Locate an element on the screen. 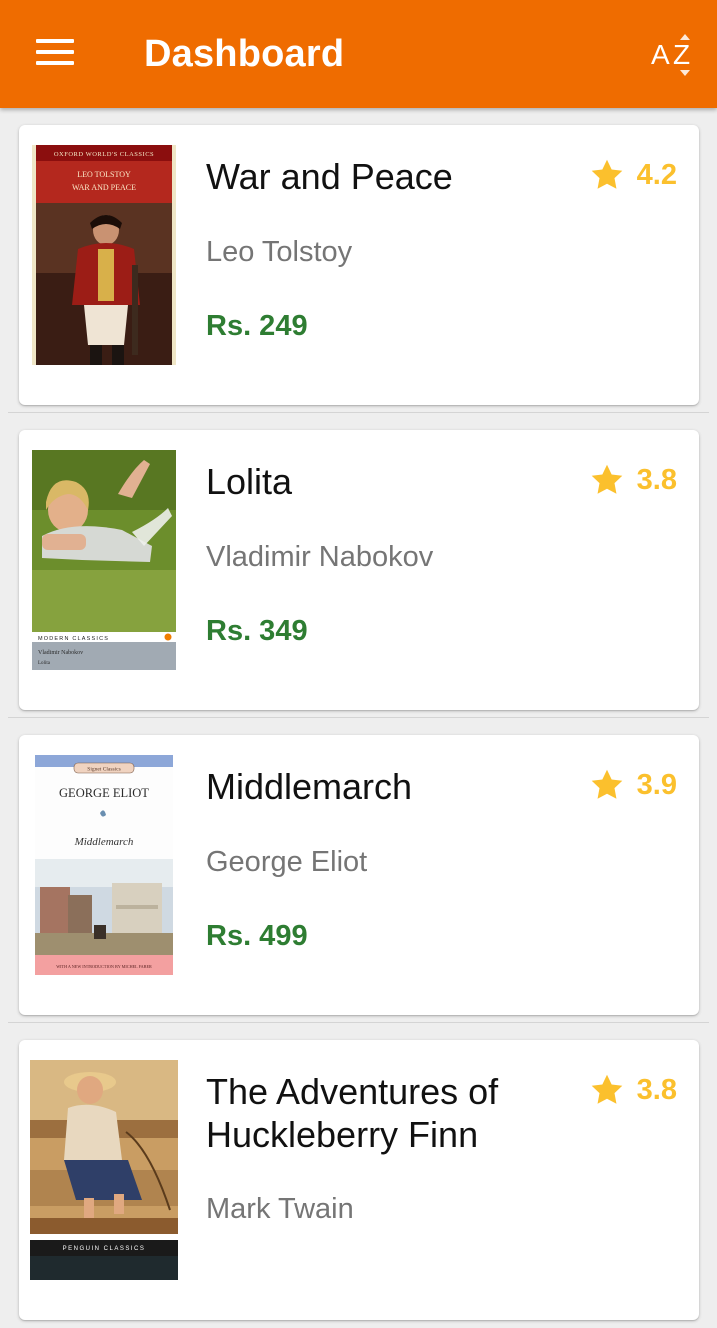 This screenshot has height=1328, width=717. sort-az-button: A Z is located at coordinates (673, 54).